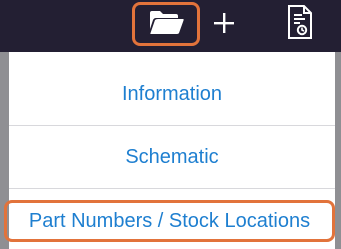  I want to click on menu-item-label: Schematic, so click(172, 156).